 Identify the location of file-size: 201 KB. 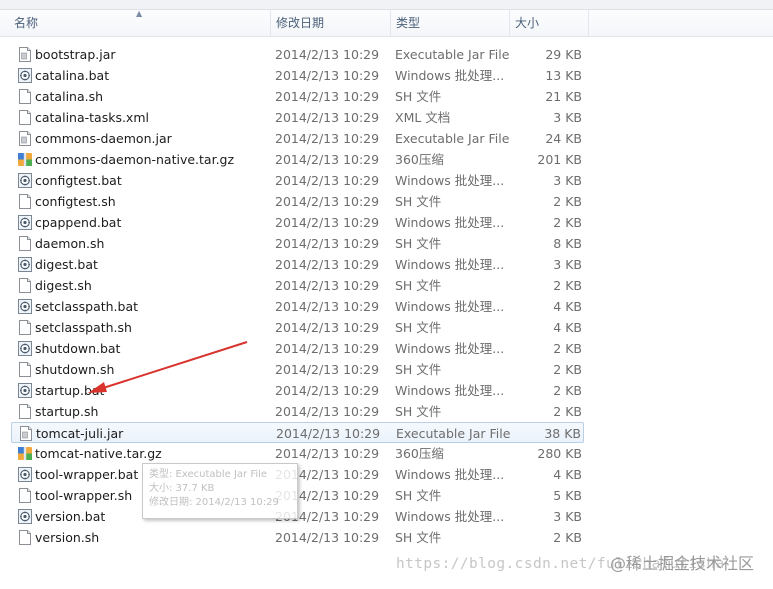
(559, 159).